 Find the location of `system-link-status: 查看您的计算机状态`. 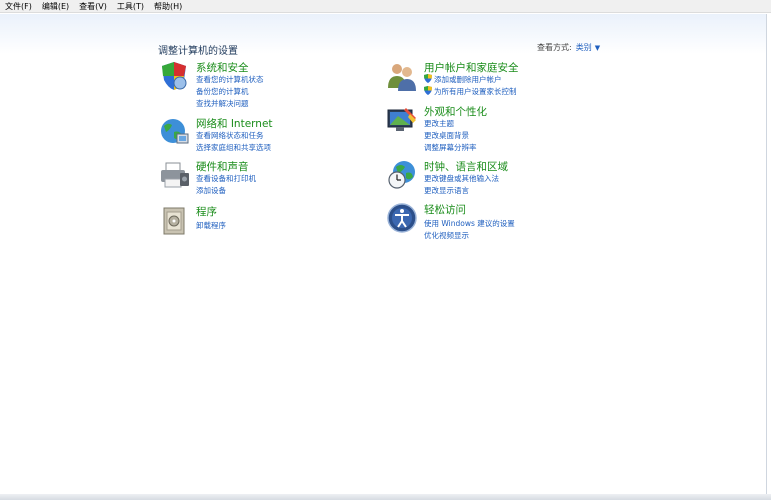

system-link-status: 查看您的计算机状态 is located at coordinates (230, 79).